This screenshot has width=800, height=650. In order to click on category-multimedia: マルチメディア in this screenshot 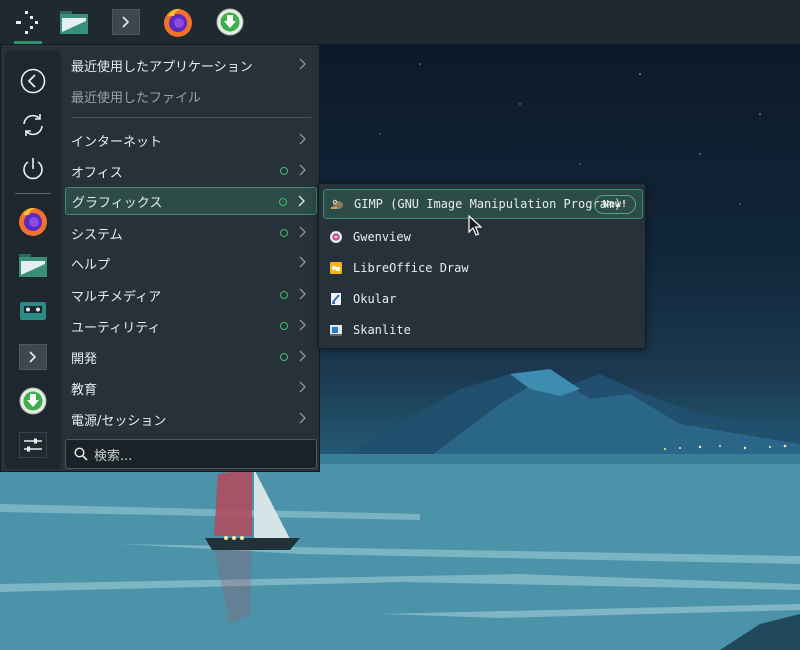, I will do `click(191, 295)`.